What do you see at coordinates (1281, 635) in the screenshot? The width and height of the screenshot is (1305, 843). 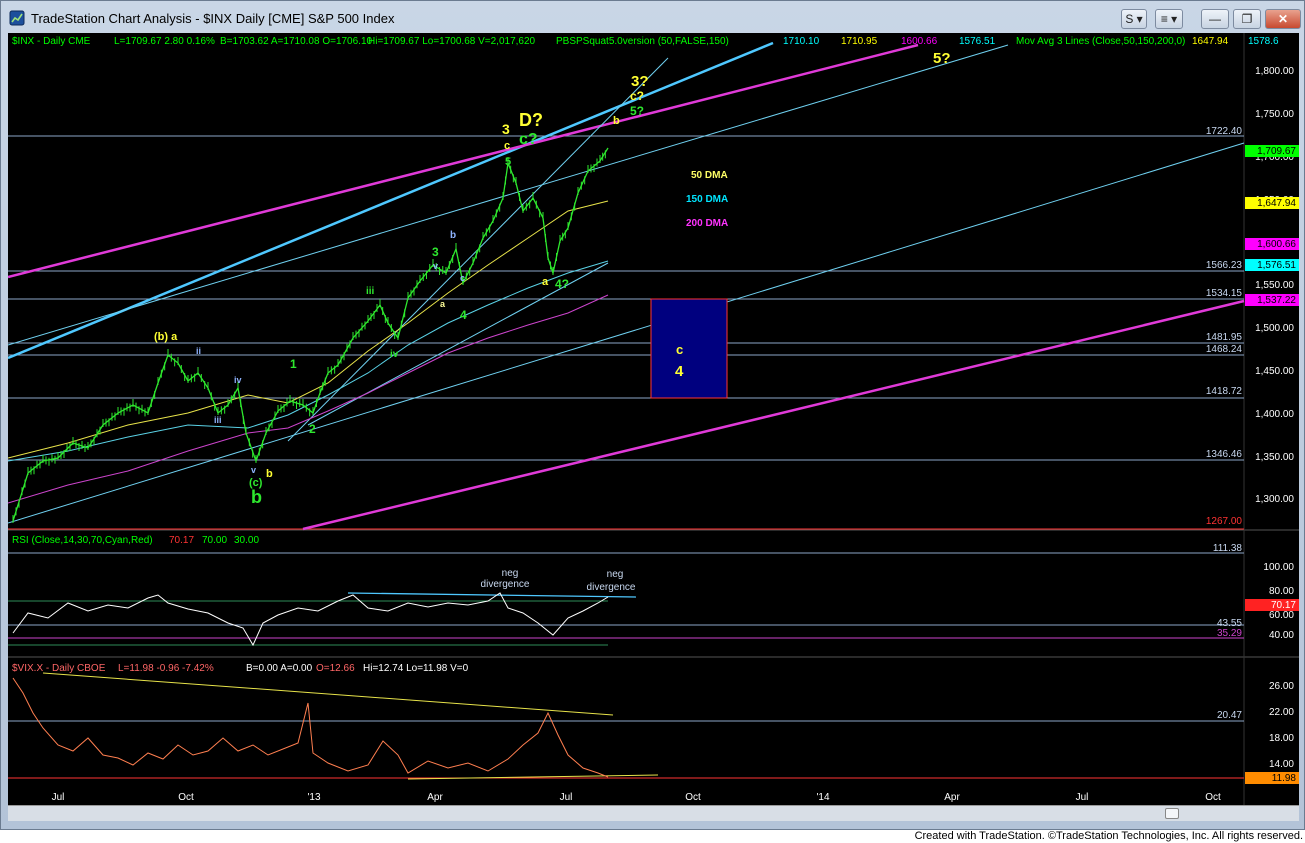 I see `rsi-axis-tick: 40.00` at bounding box center [1281, 635].